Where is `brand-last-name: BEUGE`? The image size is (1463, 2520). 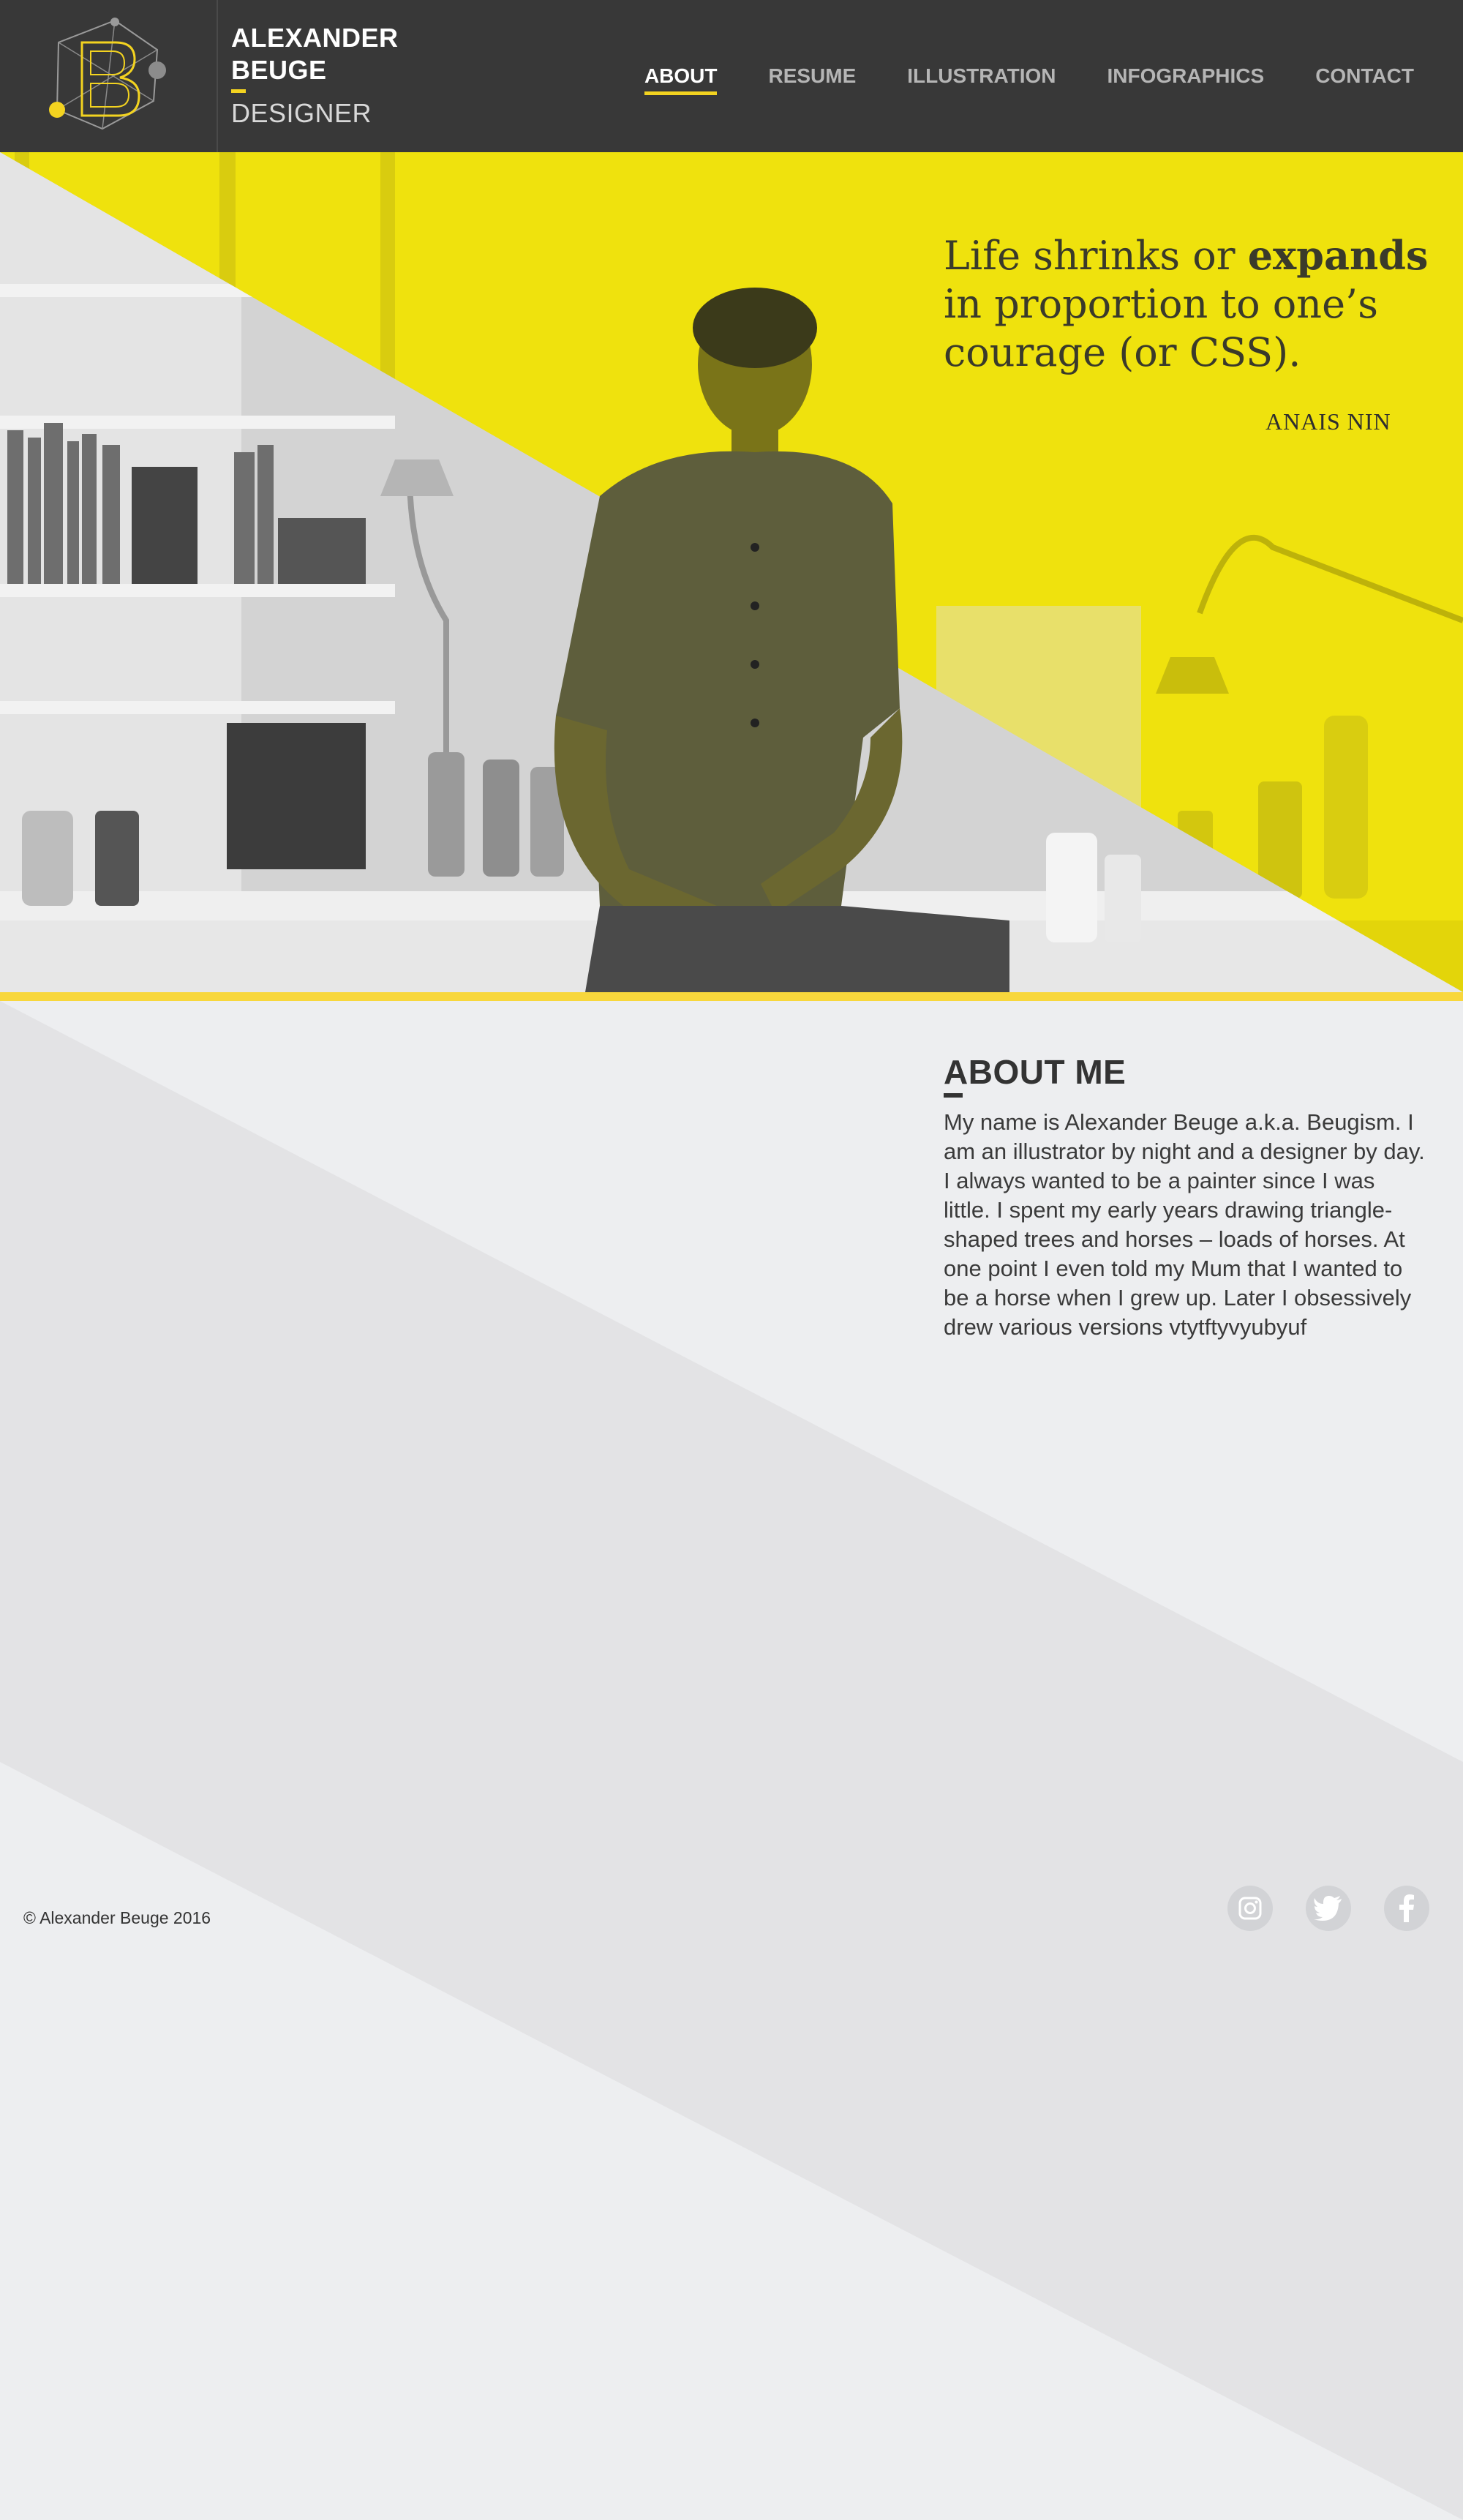 brand-last-name: BEUGE is located at coordinates (279, 70).